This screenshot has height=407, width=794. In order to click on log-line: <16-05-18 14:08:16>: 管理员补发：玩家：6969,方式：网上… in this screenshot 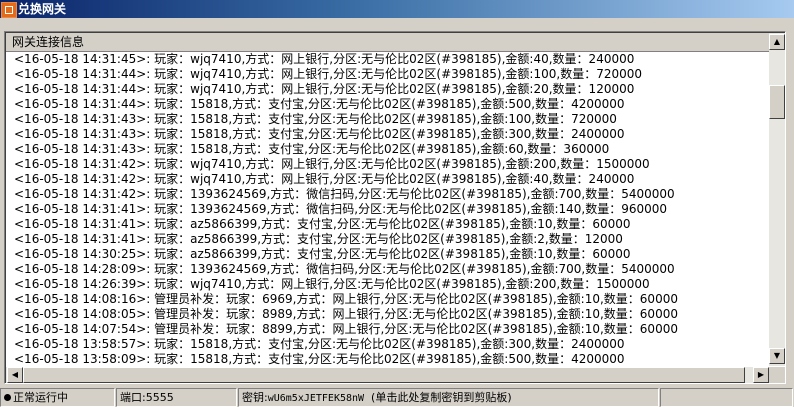, I will do `click(346, 299)`.